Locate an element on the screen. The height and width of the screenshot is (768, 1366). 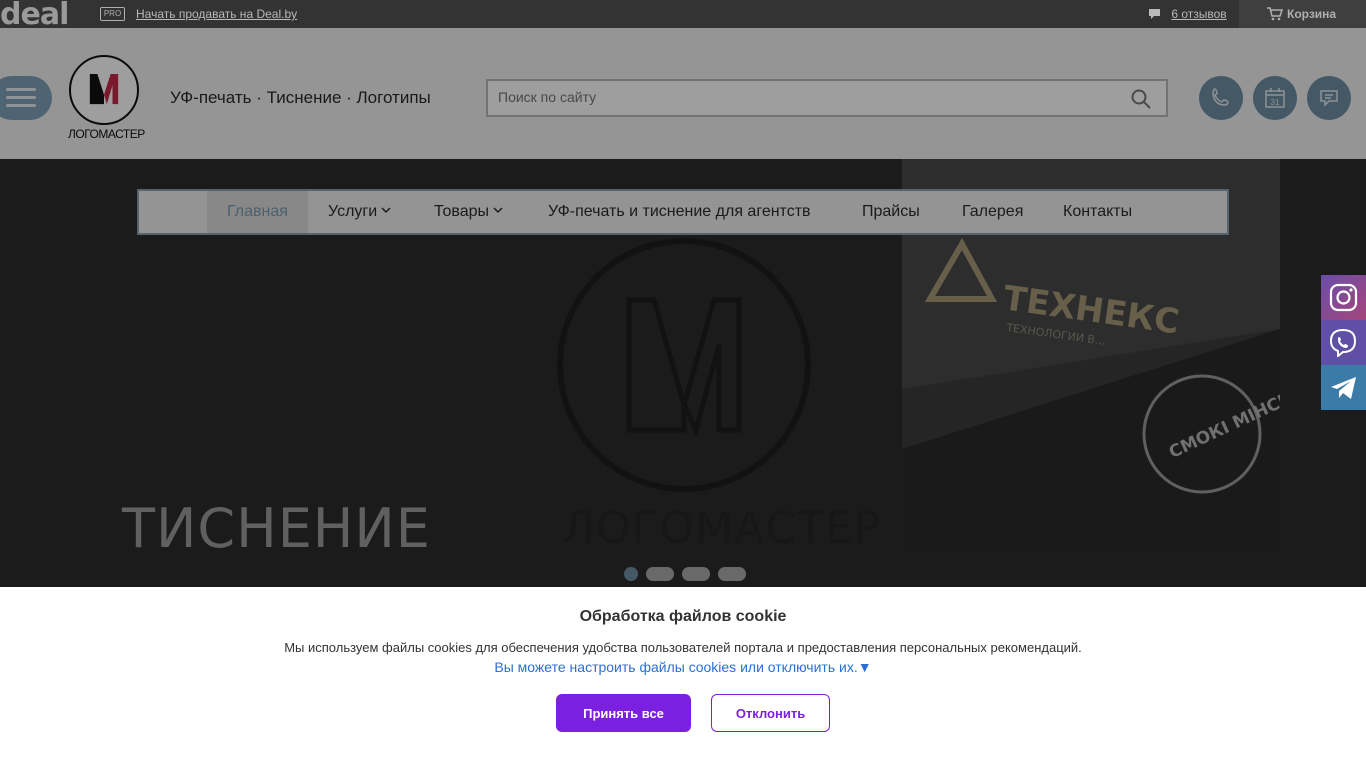
search-box is located at coordinates (827, 98).